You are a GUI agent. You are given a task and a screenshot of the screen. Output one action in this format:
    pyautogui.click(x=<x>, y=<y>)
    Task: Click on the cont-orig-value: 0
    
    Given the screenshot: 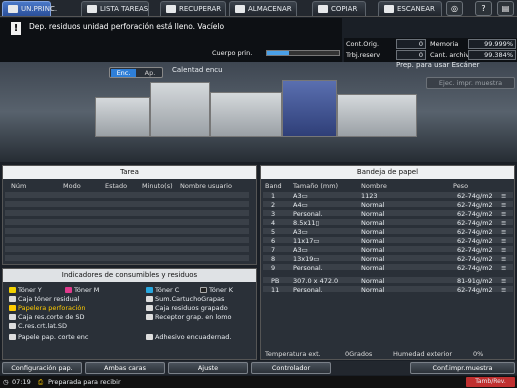 What is the action you would take?
    pyautogui.click(x=411, y=44)
    